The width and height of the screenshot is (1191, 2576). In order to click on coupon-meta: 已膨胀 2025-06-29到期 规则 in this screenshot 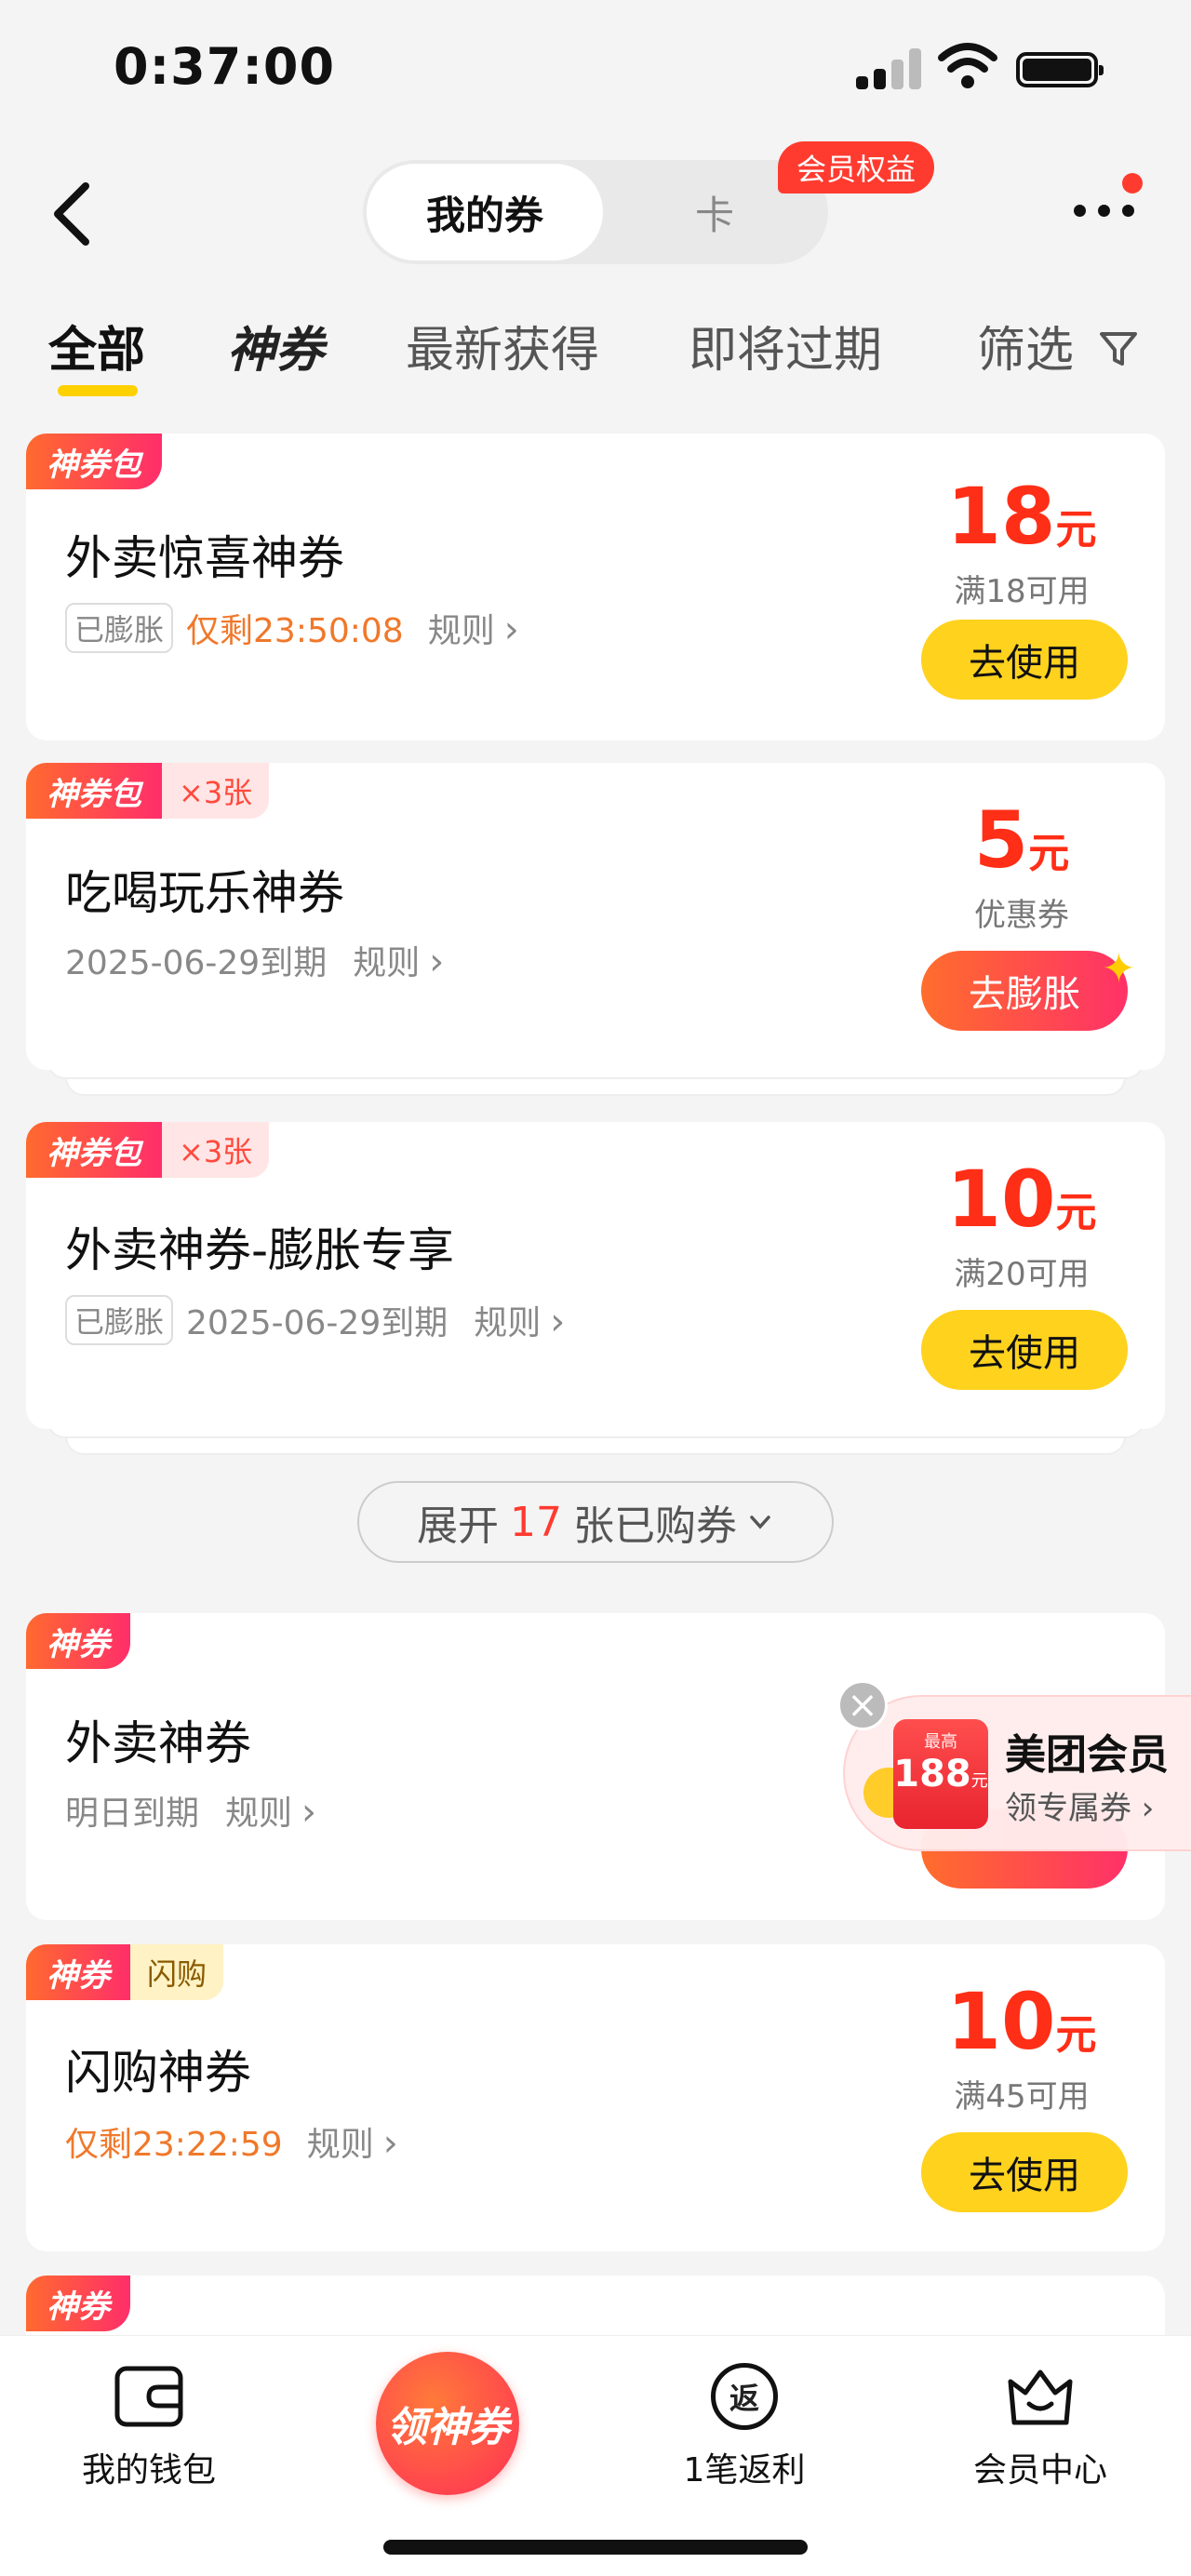, I will do `click(315, 1320)`.